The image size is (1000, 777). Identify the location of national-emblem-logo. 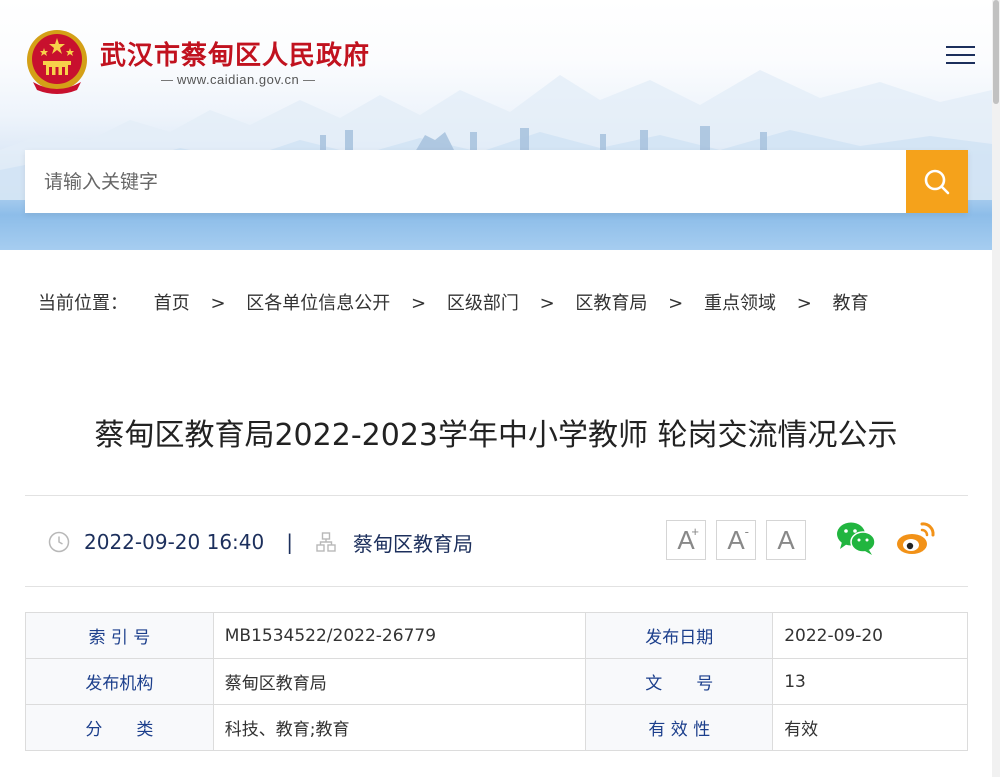
(57, 62).